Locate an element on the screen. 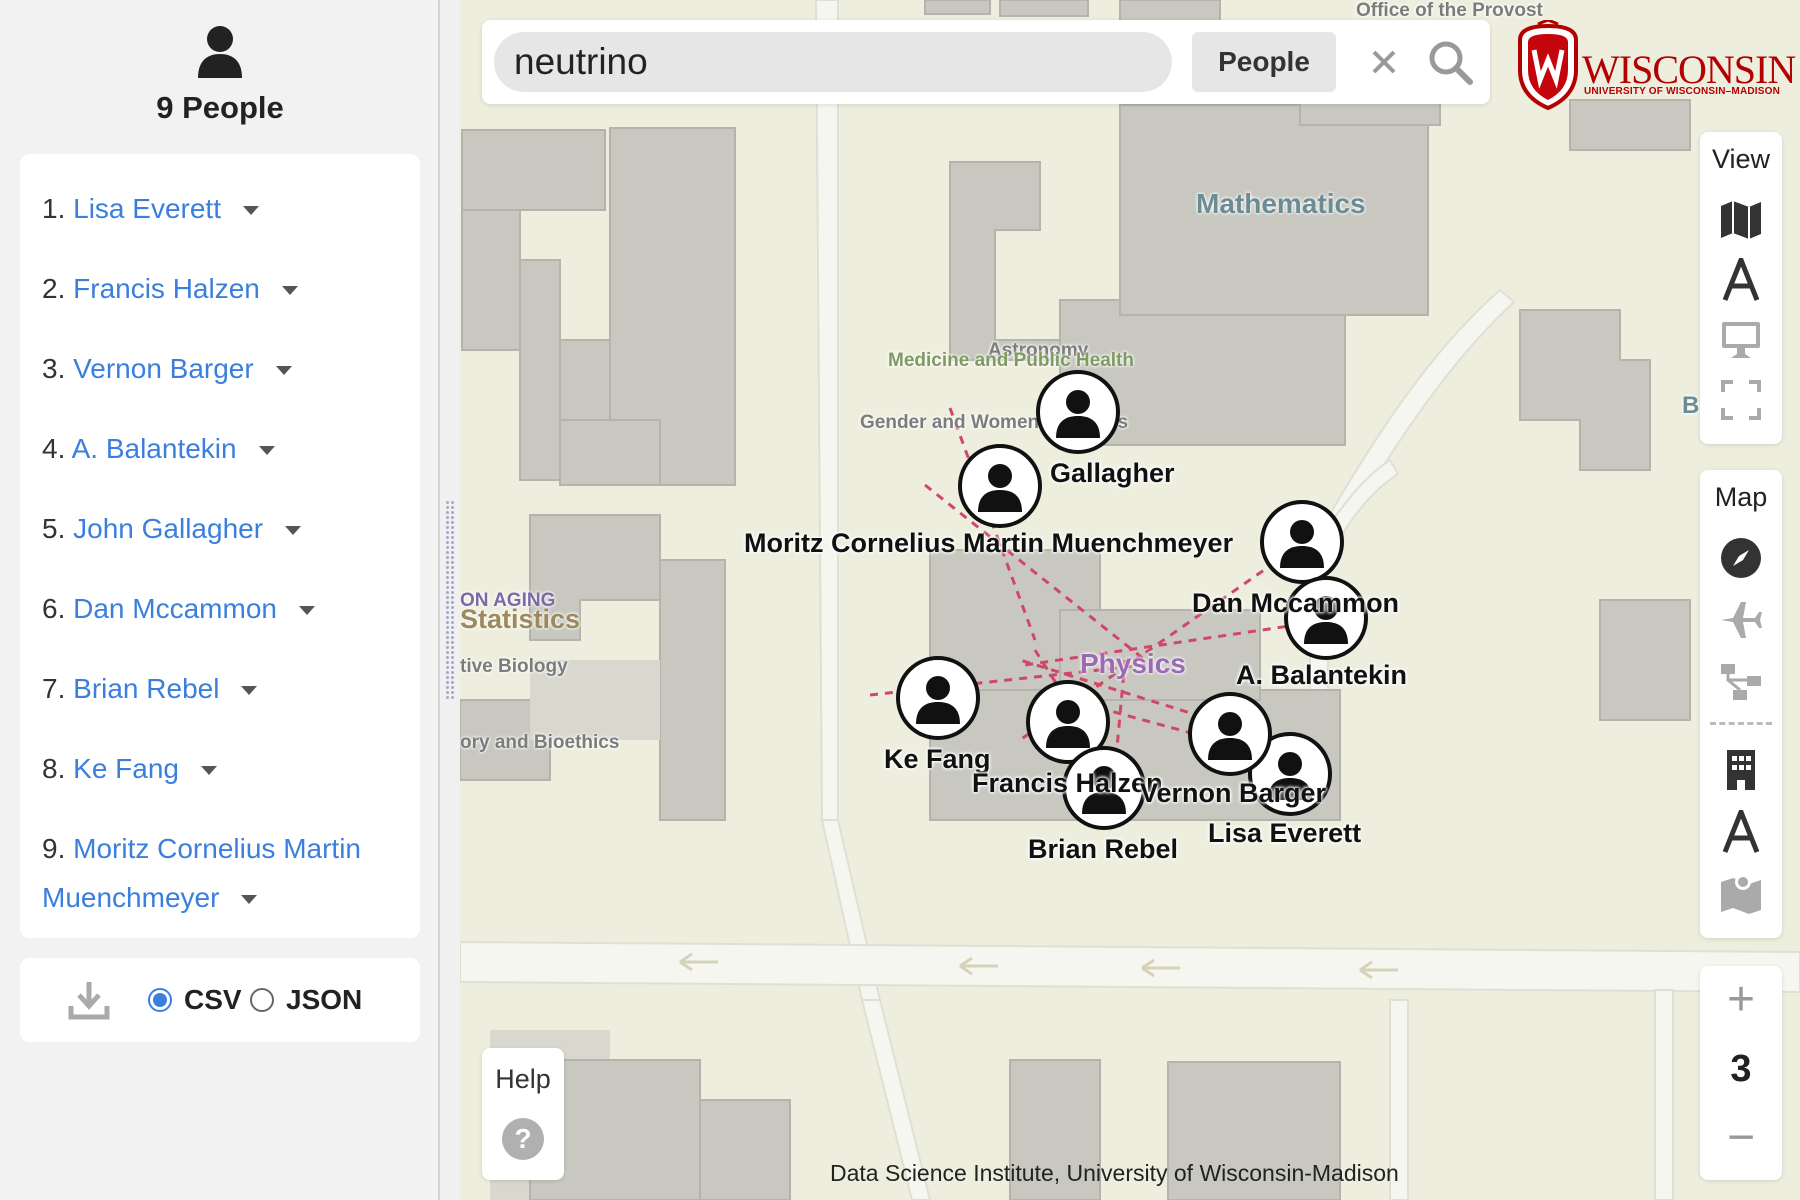  person-label: Francis Halzen is located at coordinates (1067, 783).